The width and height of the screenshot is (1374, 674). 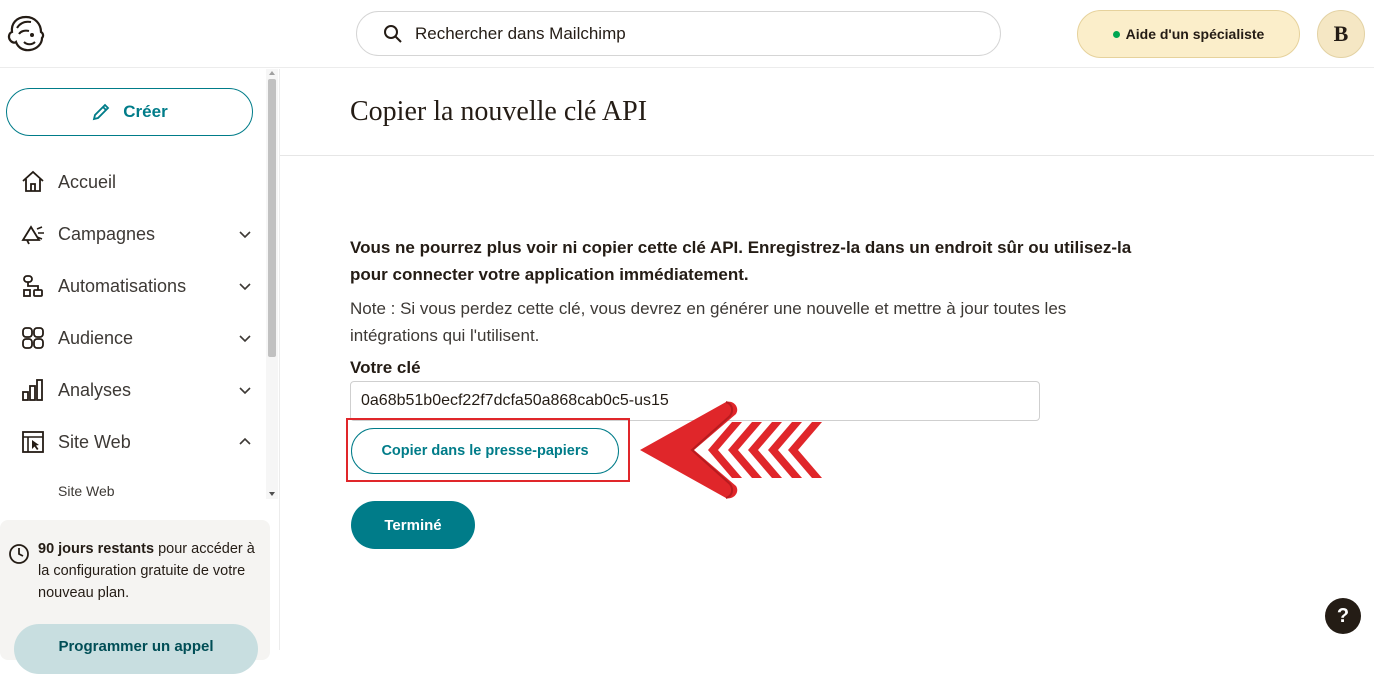 I want to click on sidebar-divider, so click(x=279, y=359).